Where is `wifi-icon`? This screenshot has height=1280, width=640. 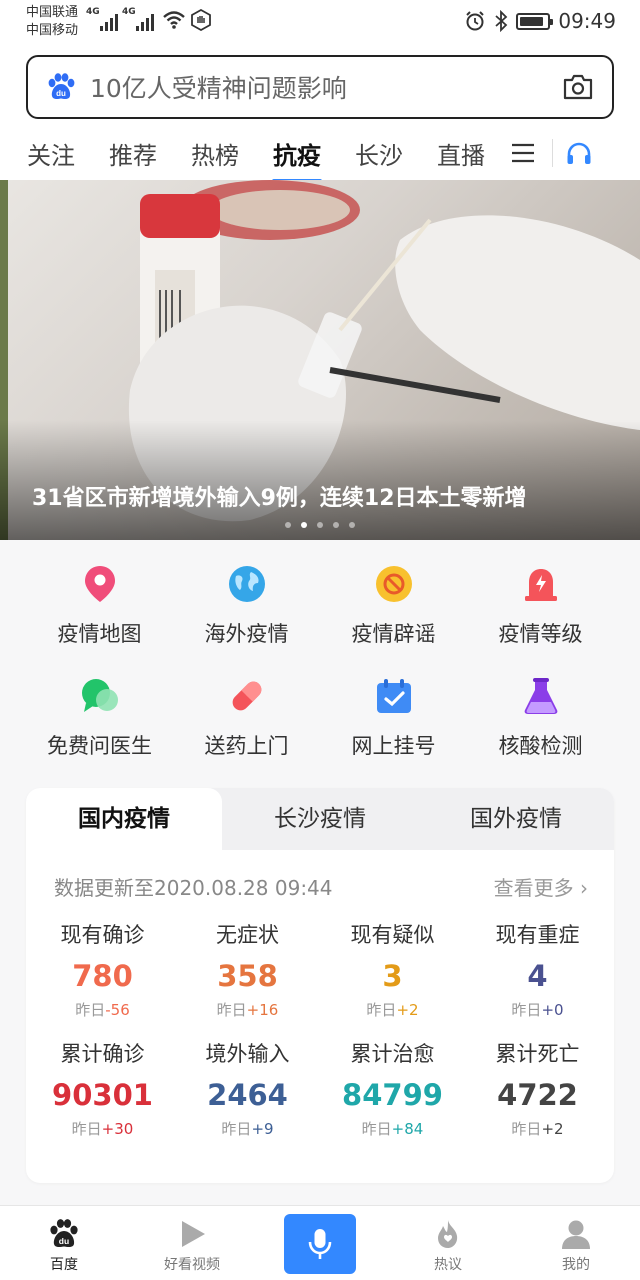
wifi-icon is located at coordinates (174, 20).